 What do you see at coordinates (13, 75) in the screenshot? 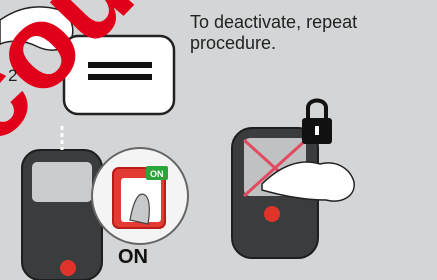
I see `step-number: 2` at bounding box center [13, 75].